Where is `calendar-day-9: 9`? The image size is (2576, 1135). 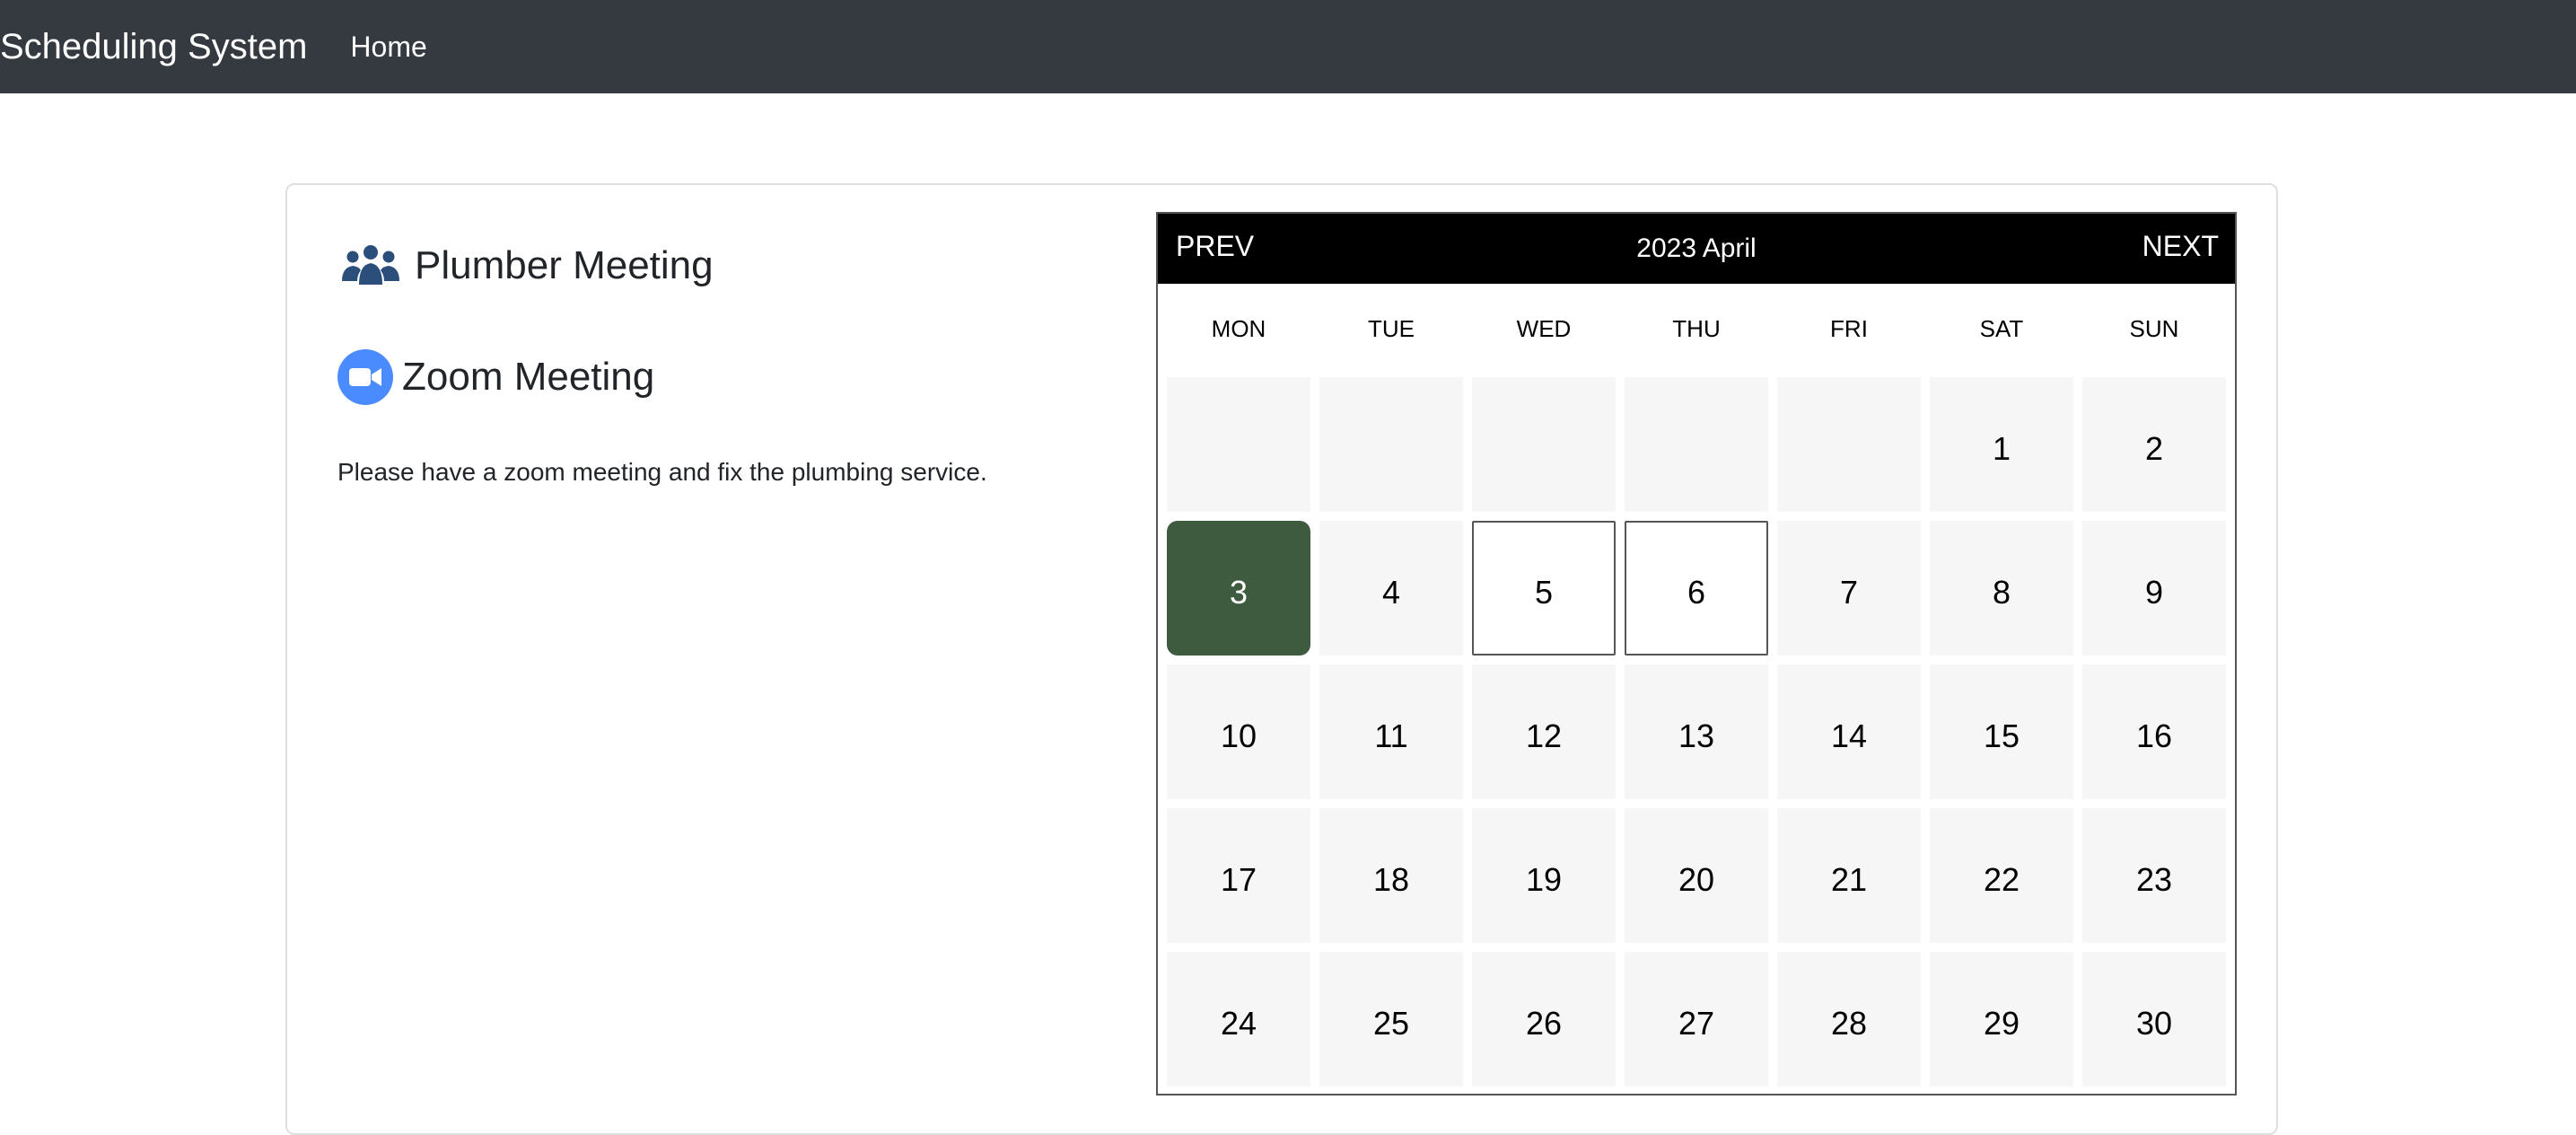
calendar-day-9: 9 is located at coordinates (2154, 588).